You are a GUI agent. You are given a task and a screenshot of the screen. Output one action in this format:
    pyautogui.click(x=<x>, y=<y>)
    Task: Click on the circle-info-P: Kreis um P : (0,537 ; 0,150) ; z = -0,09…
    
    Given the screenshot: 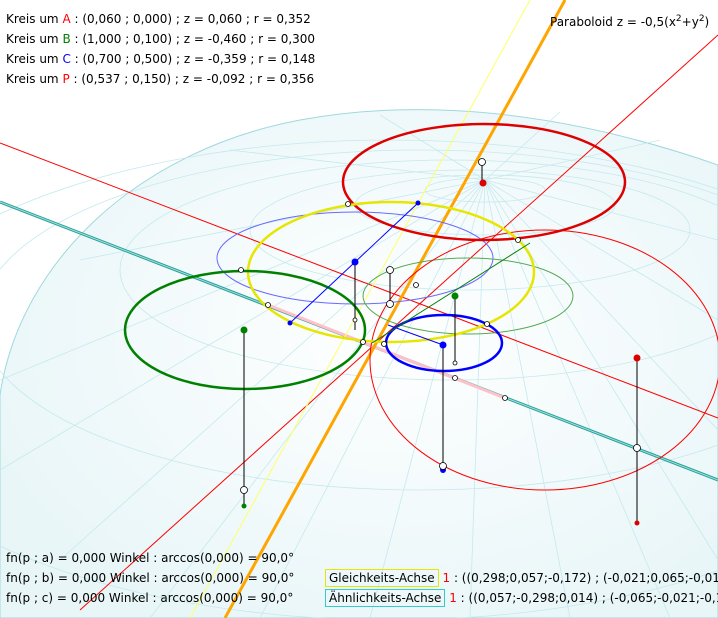 What is the action you would take?
    pyautogui.click(x=160, y=79)
    